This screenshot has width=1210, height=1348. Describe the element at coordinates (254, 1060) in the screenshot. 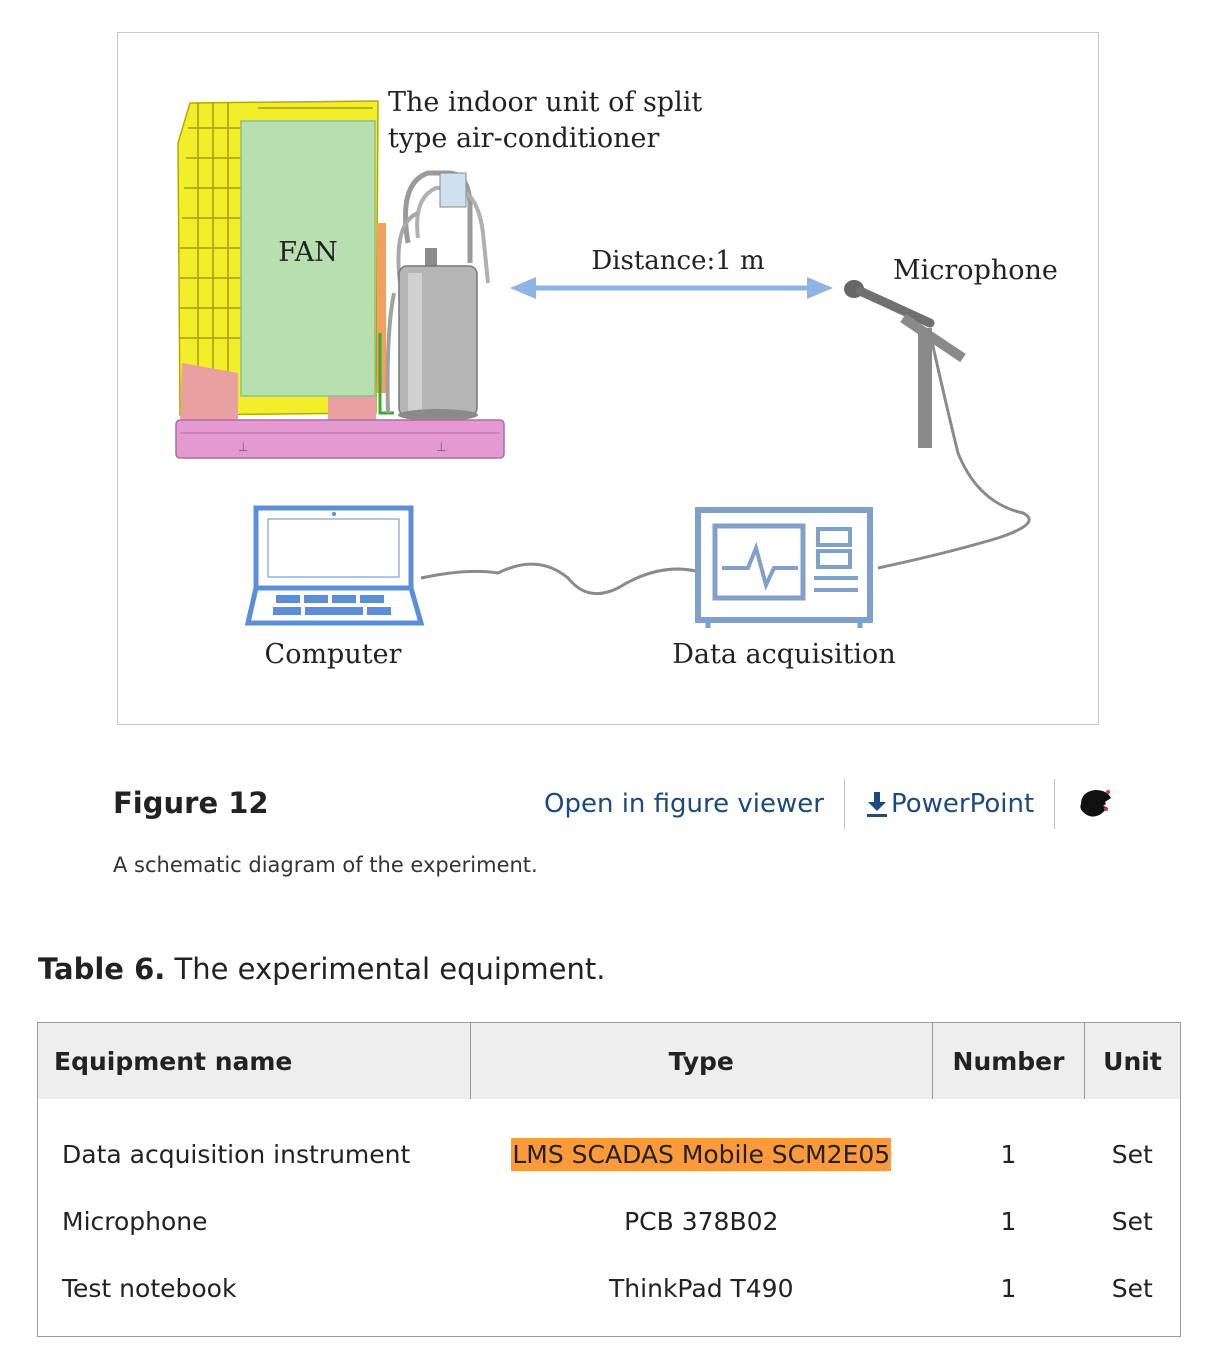

I see `column-header: Equipment name` at that location.